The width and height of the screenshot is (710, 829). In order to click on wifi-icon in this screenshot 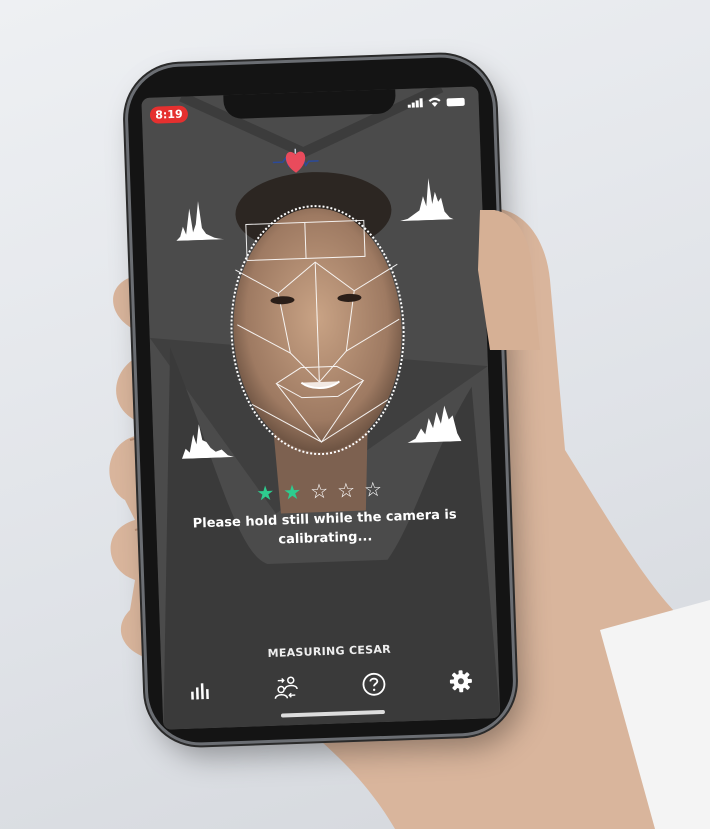, I will do `click(434, 102)`.